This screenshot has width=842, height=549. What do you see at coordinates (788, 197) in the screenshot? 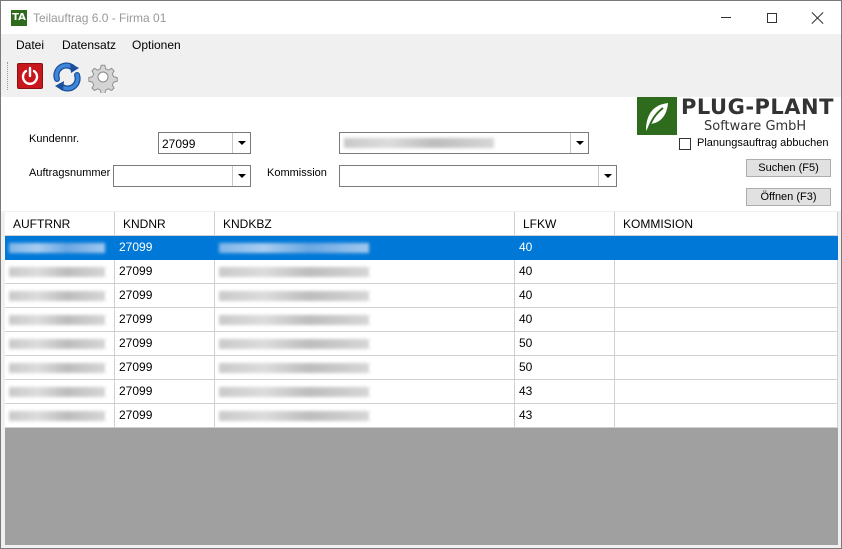
I see `open-button: Öffnen (F3)` at bounding box center [788, 197].